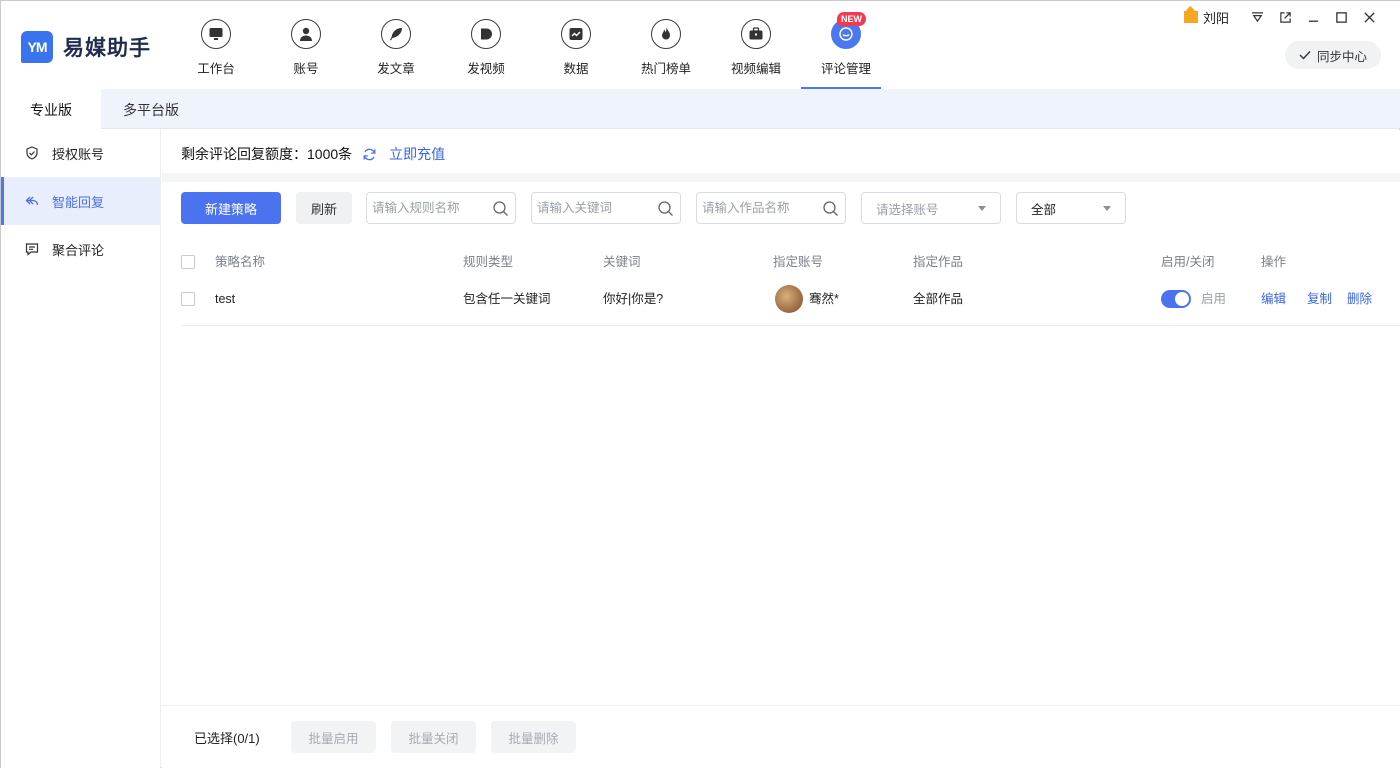  What do you see at coordinates (1190, 17) in the screenshot?
I see `vip-crown-icon` at bounding box center [1190, 17].